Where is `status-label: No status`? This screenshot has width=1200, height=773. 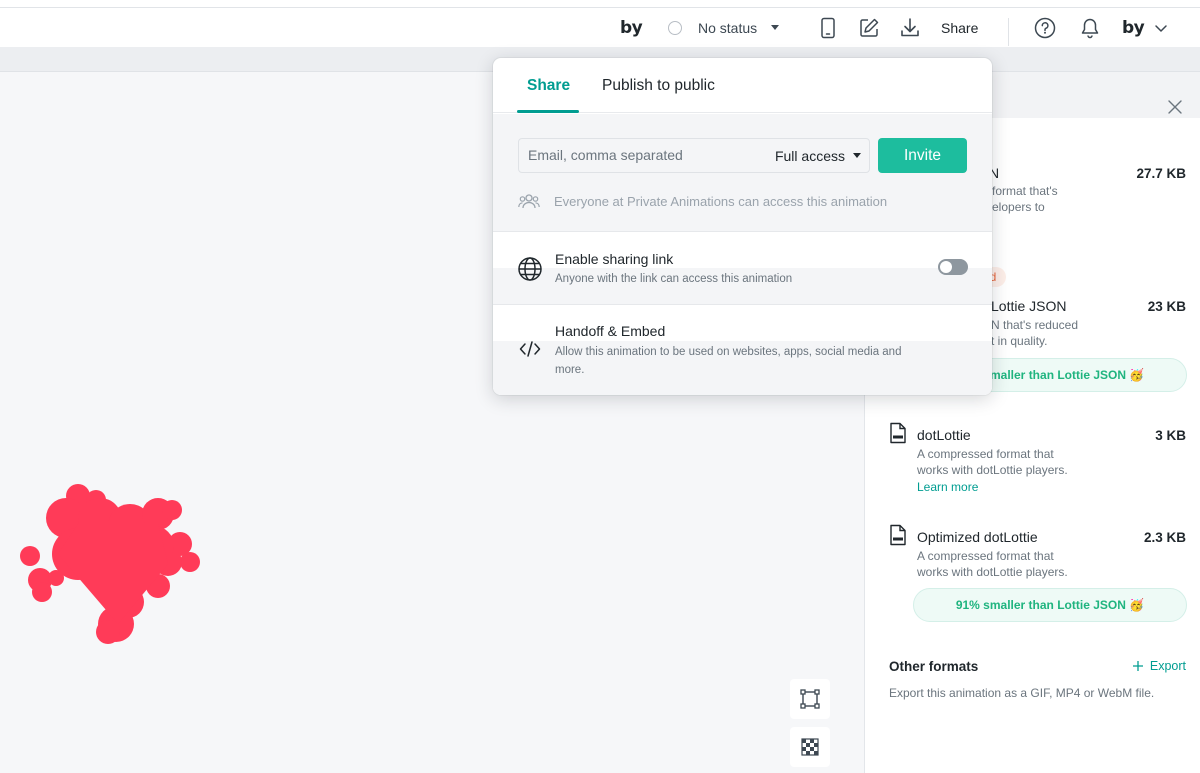 status-label: No status is located at coordinates (728, 27).